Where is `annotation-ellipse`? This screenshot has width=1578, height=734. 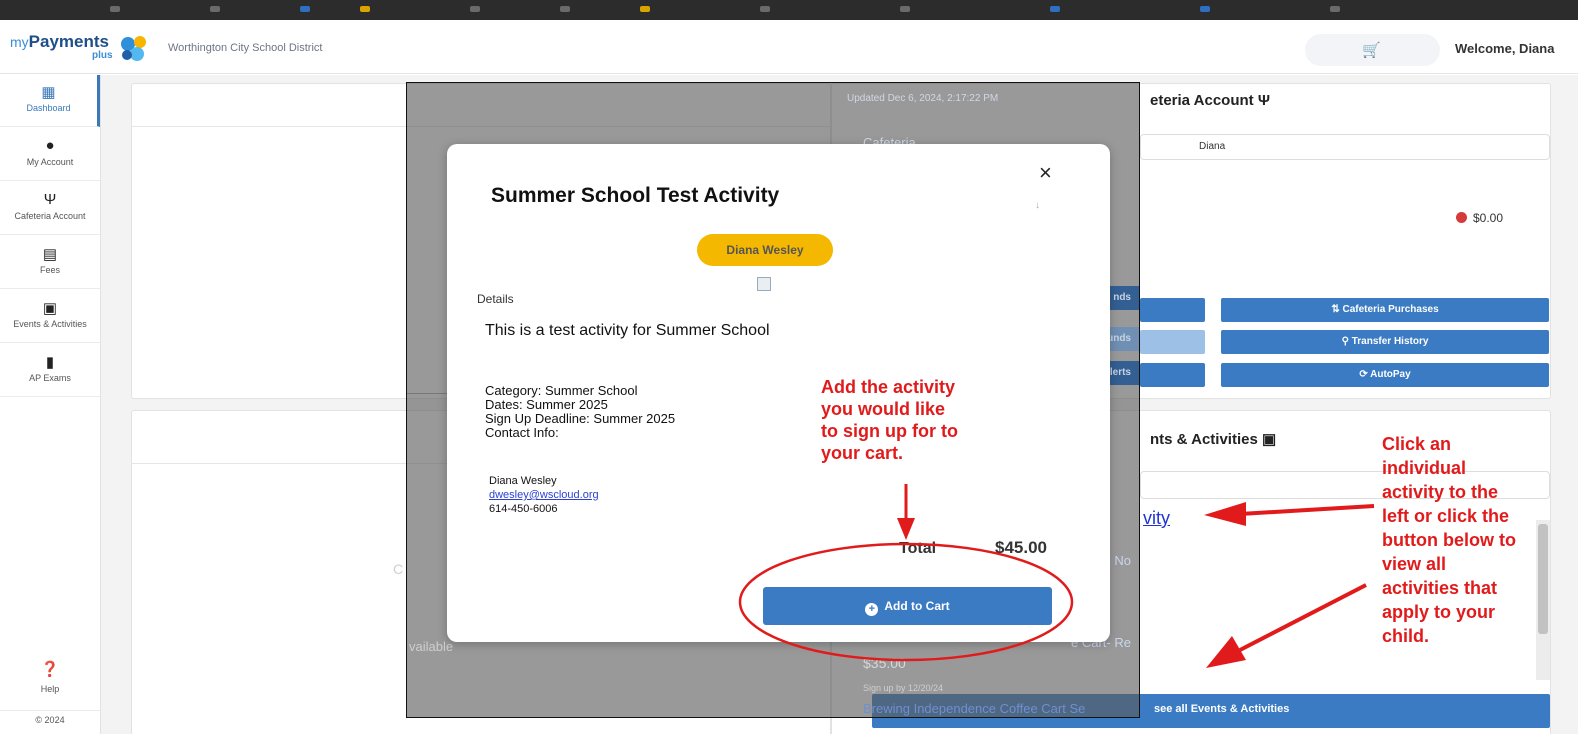
annotation-ellipse is located at coordinates (906, 602).